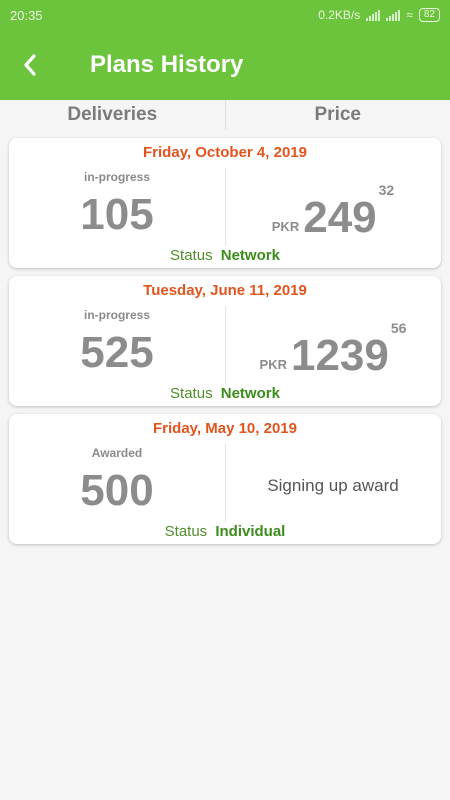 The width and height of the screenshot is (450, 800). I want to click on plan-status: Status Individual, so click(225, 531).